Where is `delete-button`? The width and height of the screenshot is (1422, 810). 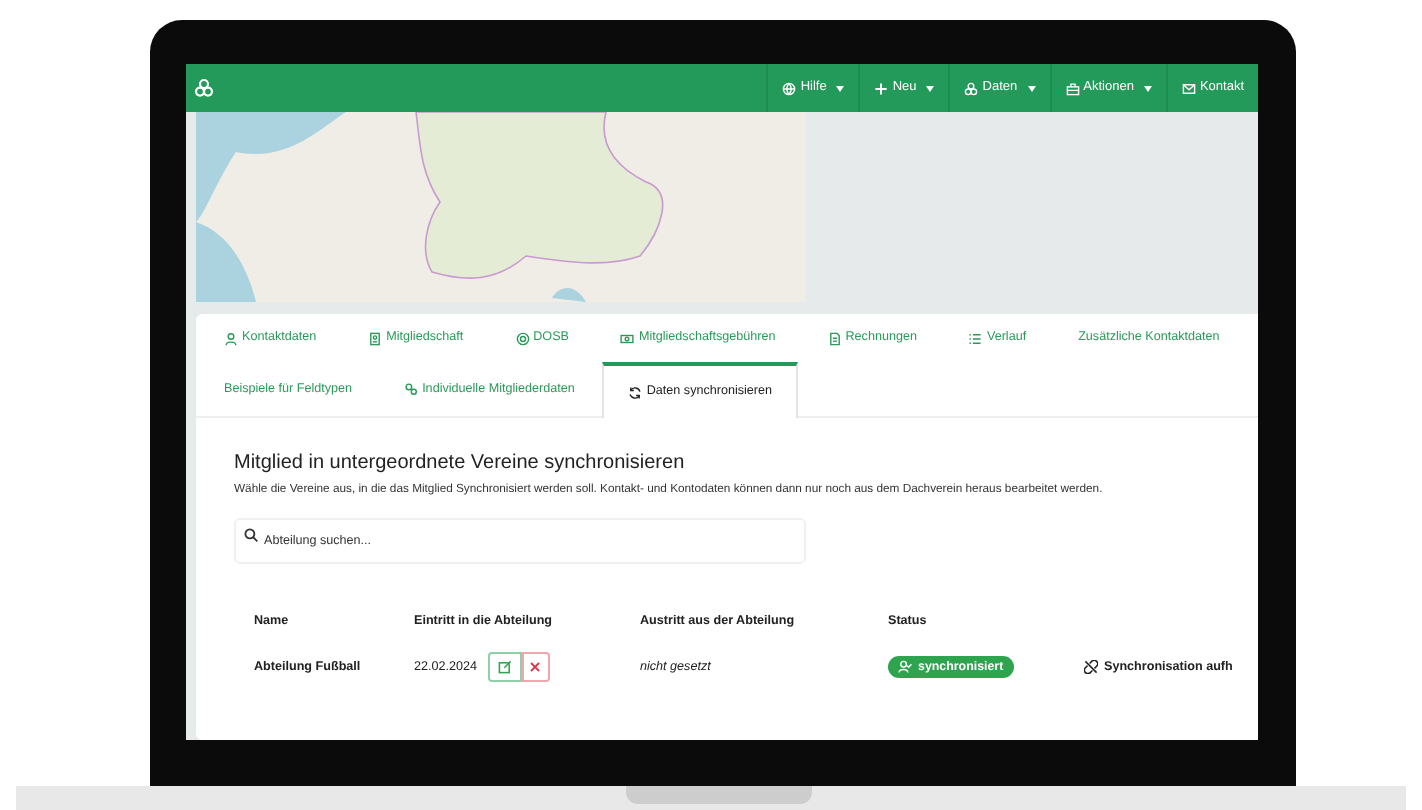
delete-button is located at coordinates (535, 667).